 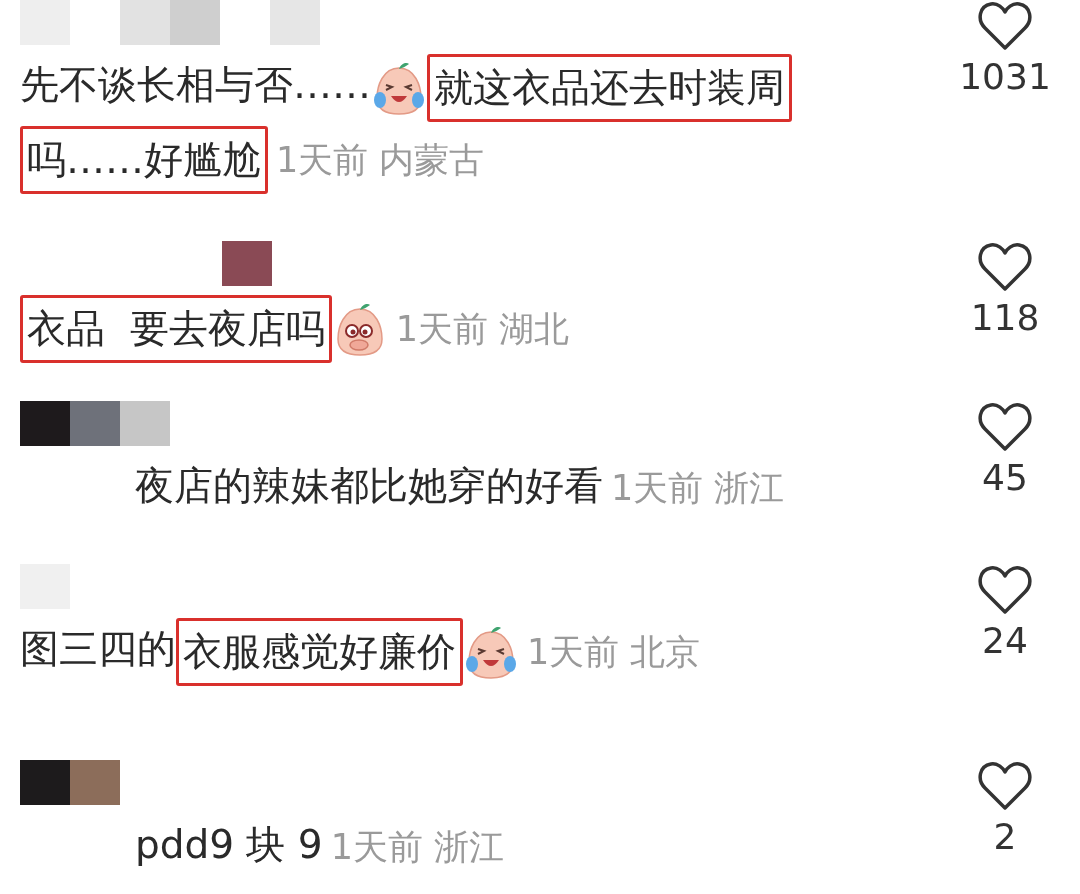 What do you see at coordinates (1005, 640) in the screenshot?
I see `like-count: 24` at bounding box center [1005, 640].